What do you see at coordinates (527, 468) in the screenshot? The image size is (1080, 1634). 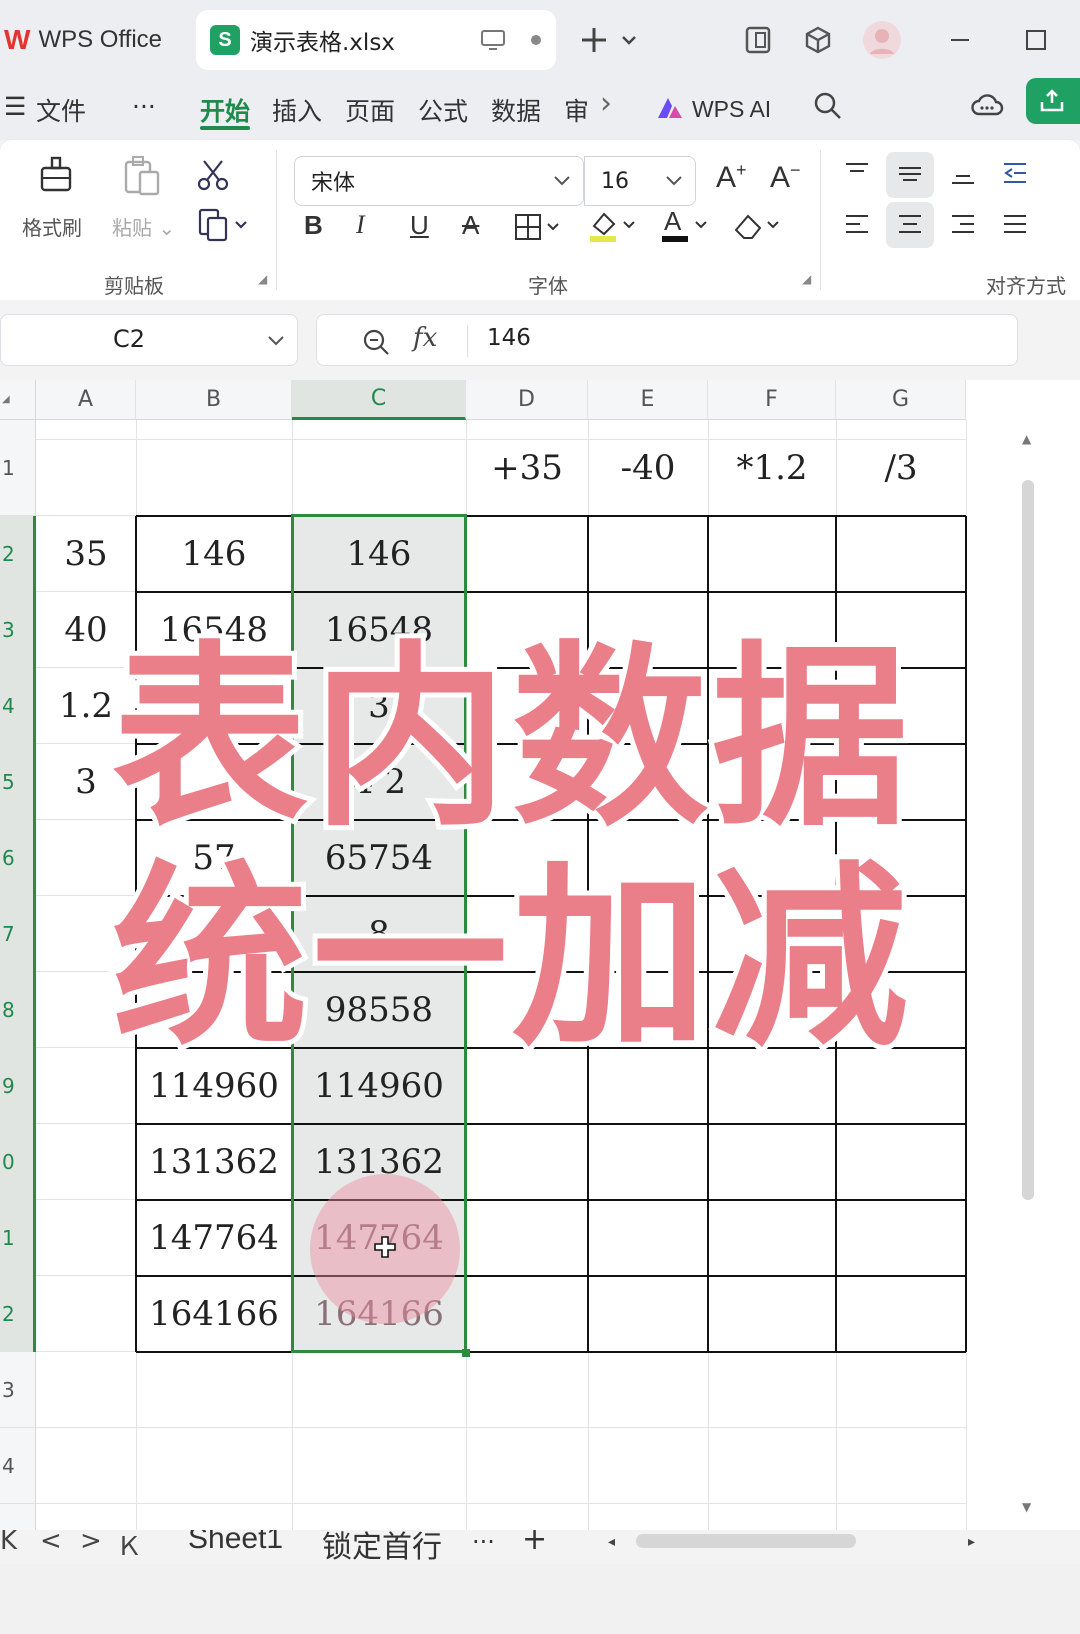 I see `cell-d1: +35` at bounding box center [527, 468].